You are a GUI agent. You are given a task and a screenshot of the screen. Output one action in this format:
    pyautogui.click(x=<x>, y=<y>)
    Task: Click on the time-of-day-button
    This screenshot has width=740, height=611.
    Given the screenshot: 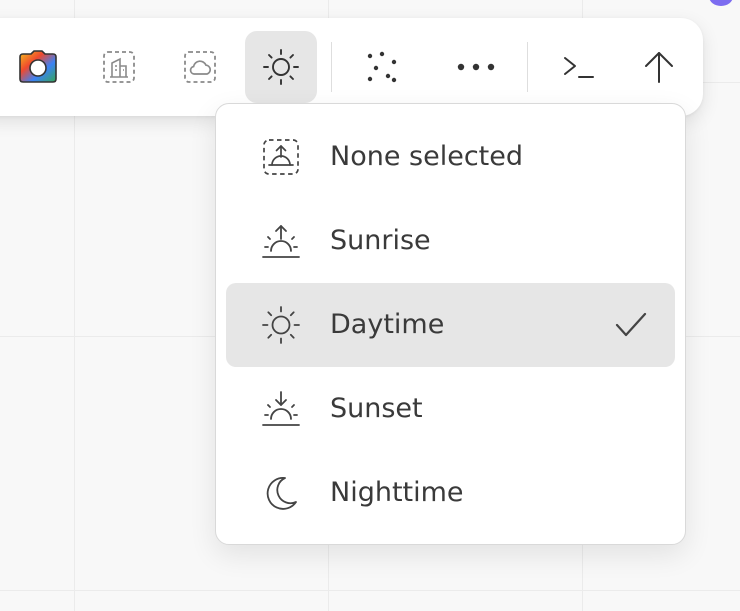 What is the action you would take?
    pyautogui.click(x=281, y=67)
    